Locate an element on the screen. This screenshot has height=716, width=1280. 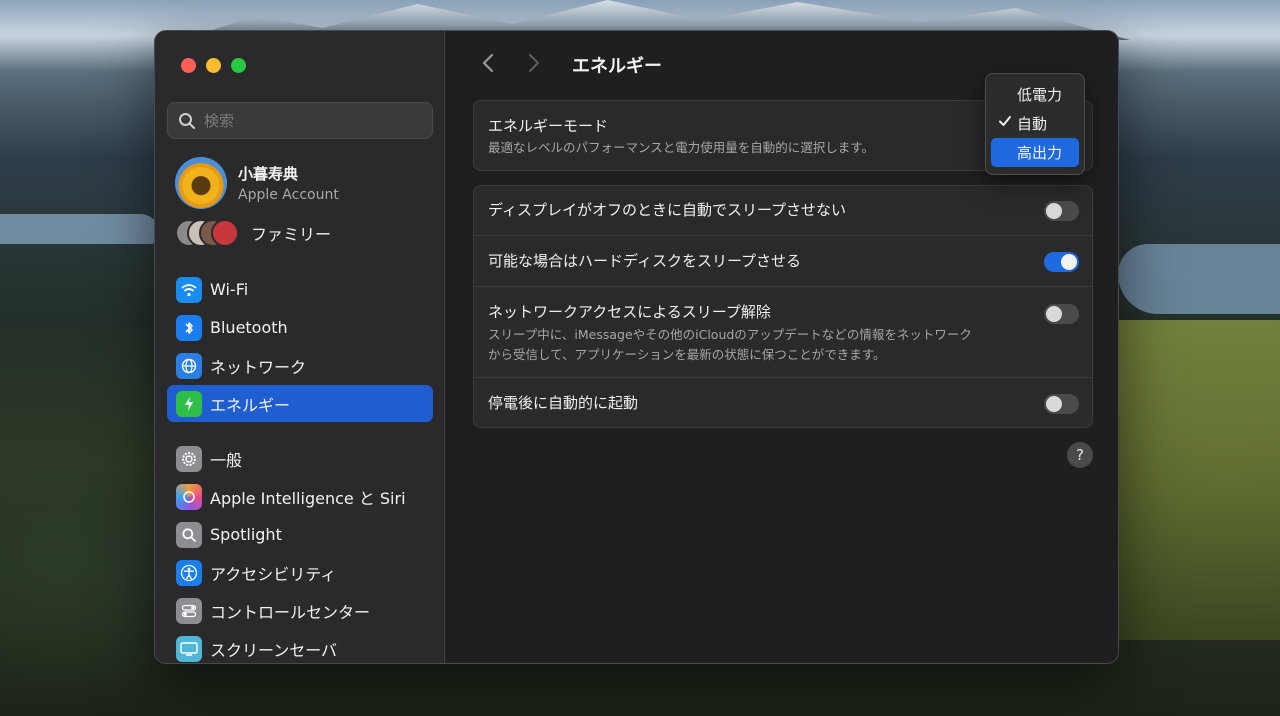
sidebar-item-label: Wi-Fi is located at coordinates (229, 289).